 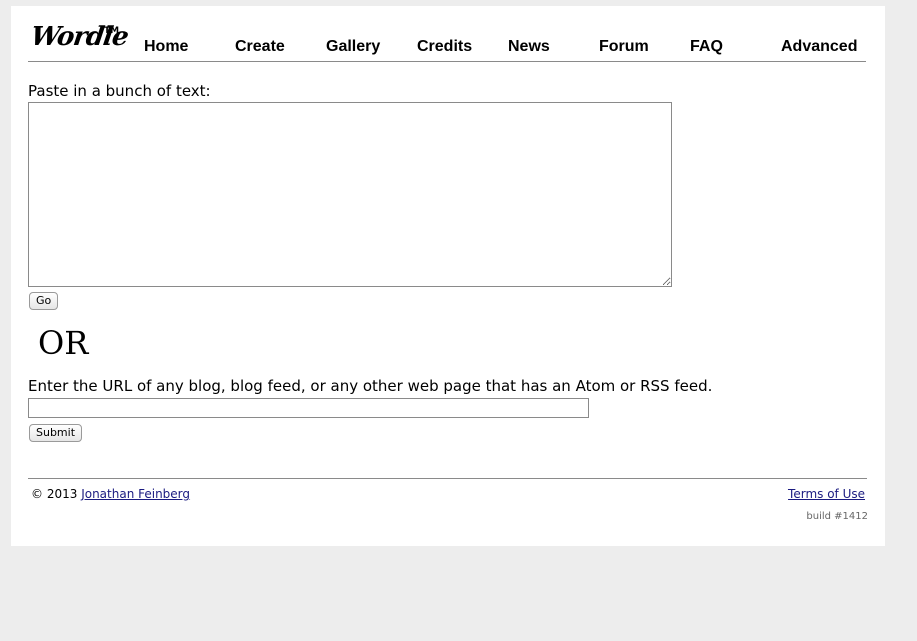 What do you see at coordinates (529, 47) in the screenshot?
I see `nav-news: News` at bounding box center [529, 47].